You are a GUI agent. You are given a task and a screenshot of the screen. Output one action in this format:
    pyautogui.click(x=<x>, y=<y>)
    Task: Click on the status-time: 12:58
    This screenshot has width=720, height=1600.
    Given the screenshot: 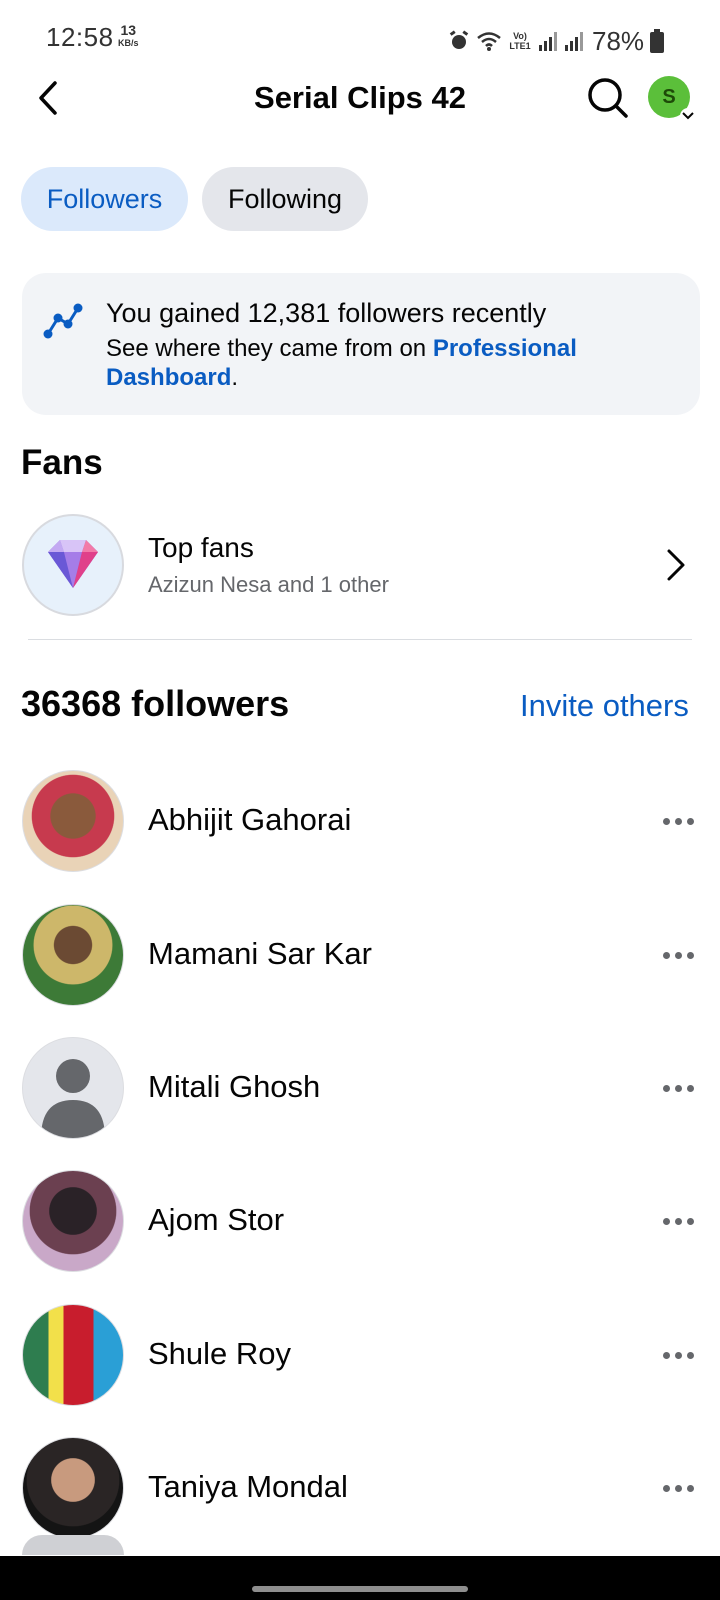 What is the action you would take?
    pyautogui.click(x=80, y=37)
    